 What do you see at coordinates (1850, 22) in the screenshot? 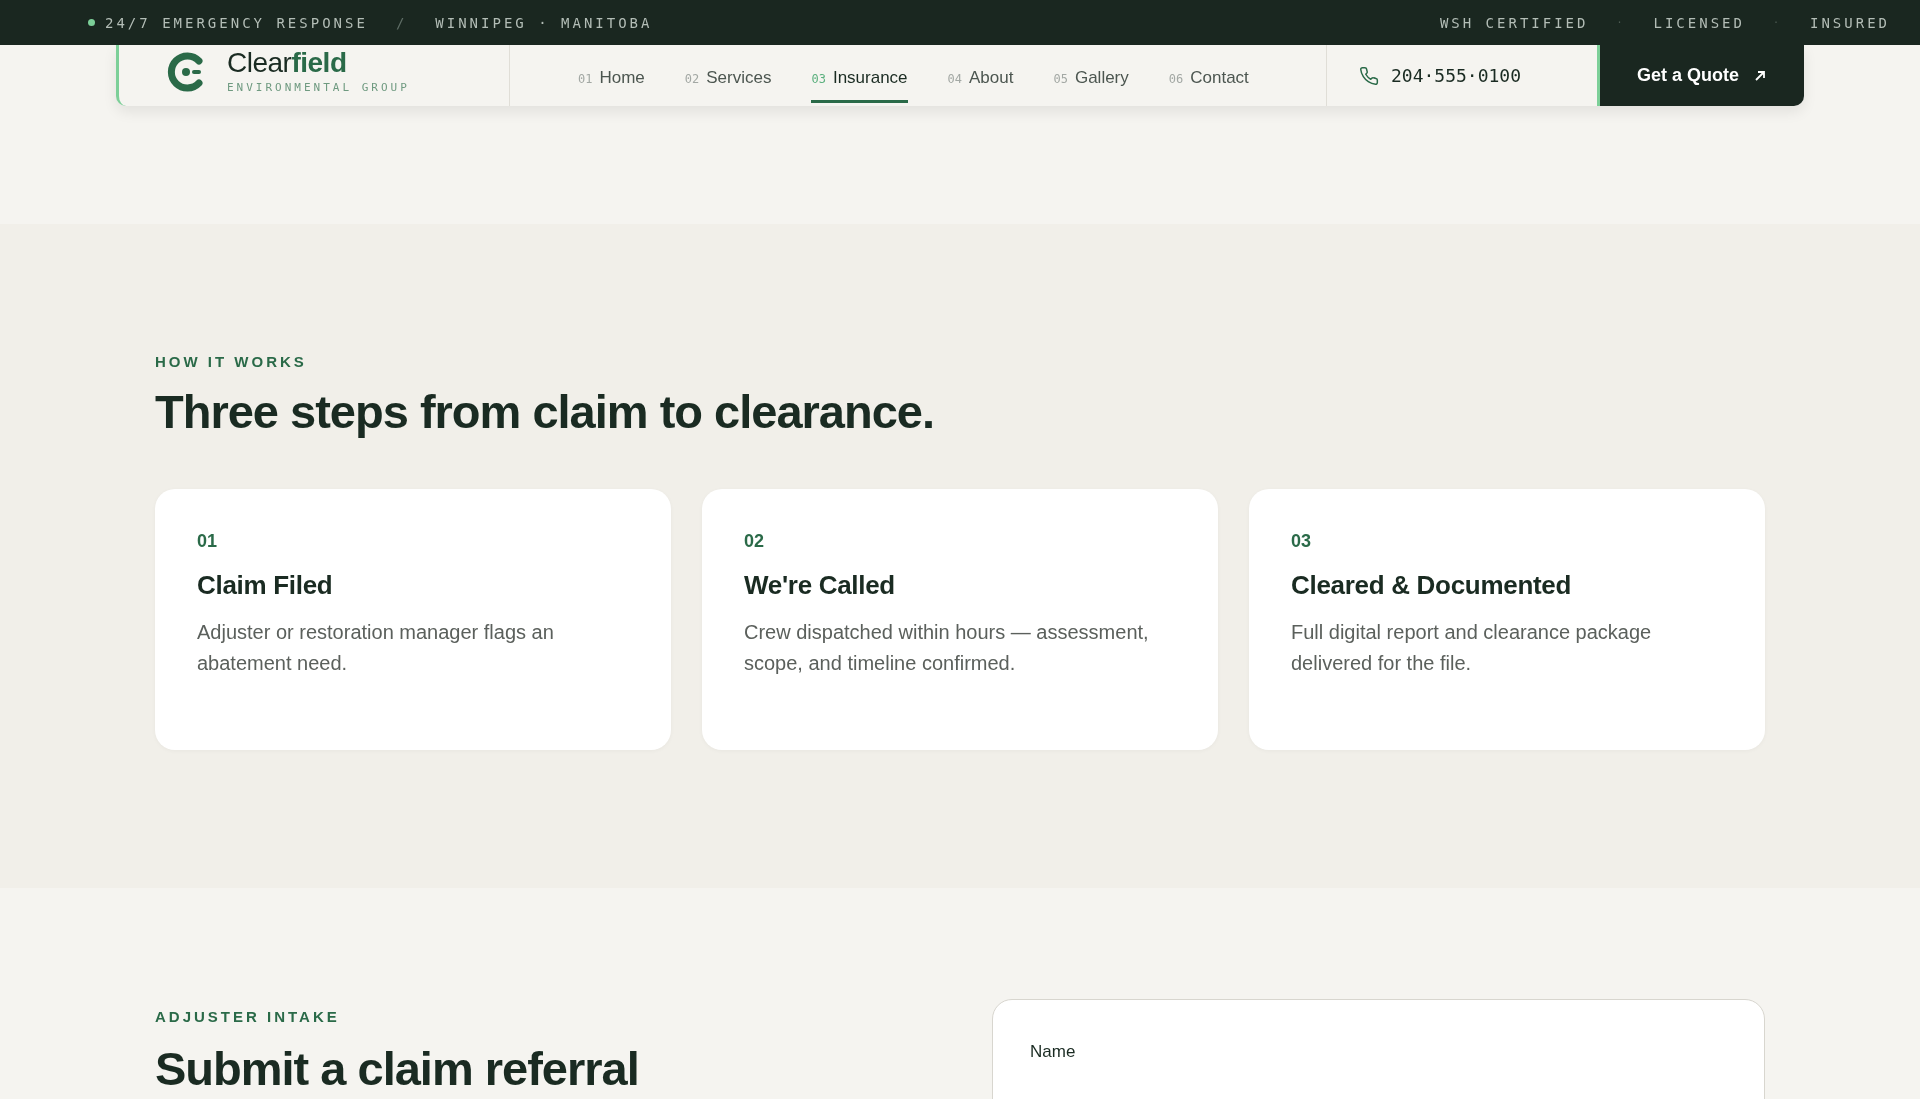
I see `credential-text: INSURED` at bounding box center [1850, 22].